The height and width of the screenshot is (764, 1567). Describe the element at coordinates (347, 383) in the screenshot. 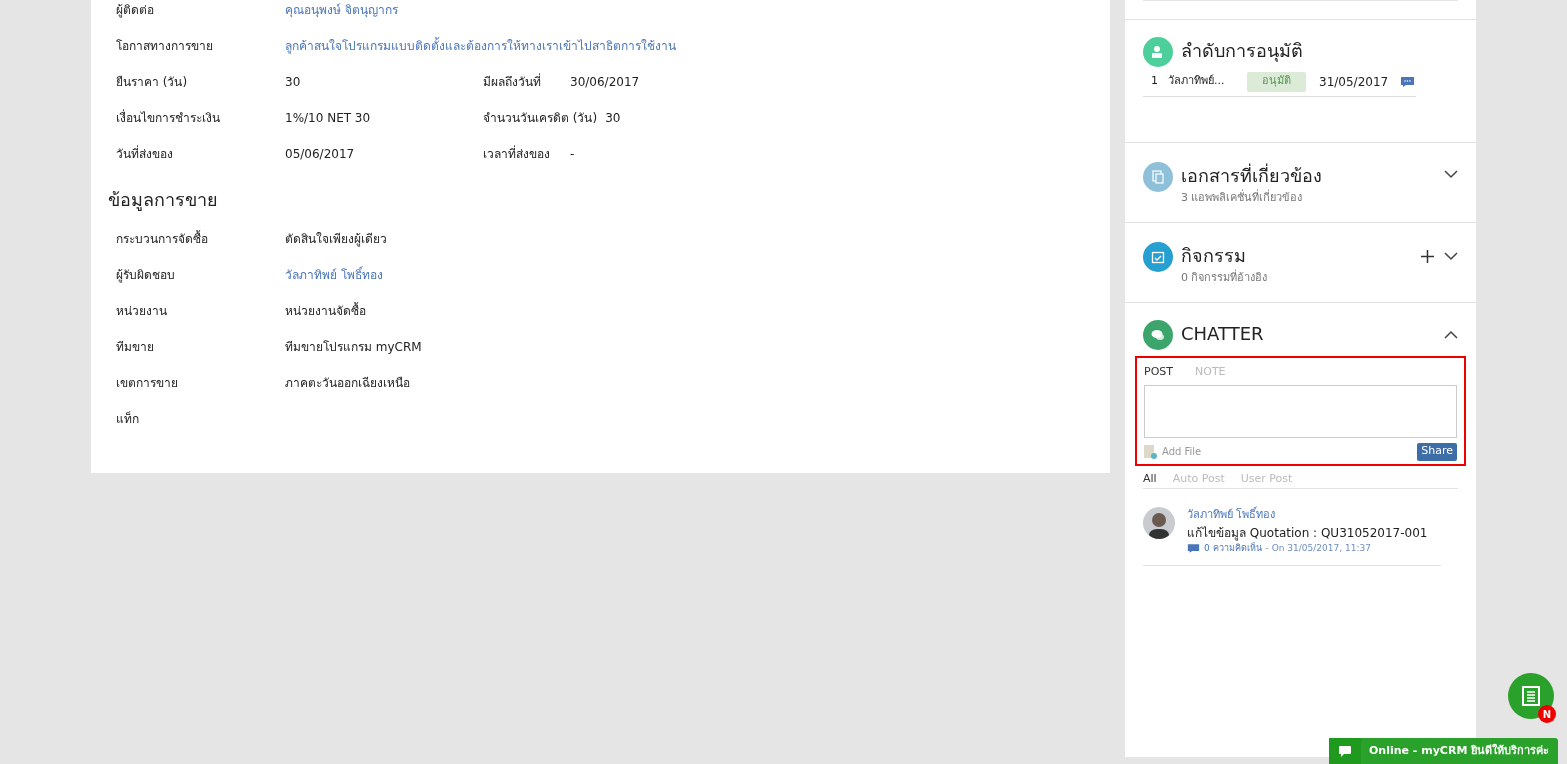

I see `field-value: ภาคตะวันออกเฉียงเหนือ` at that location.